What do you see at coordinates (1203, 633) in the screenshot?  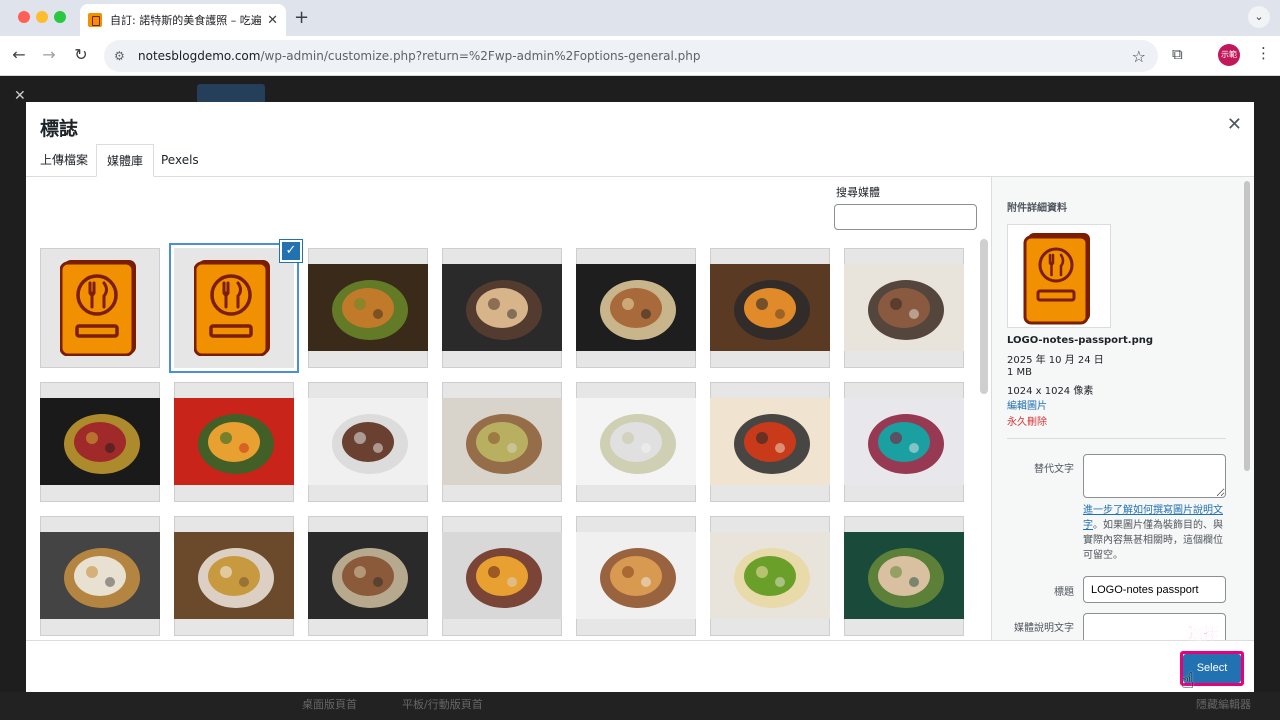 I see `select-callout-label: 選擇` at bounding box center [1203, 633].